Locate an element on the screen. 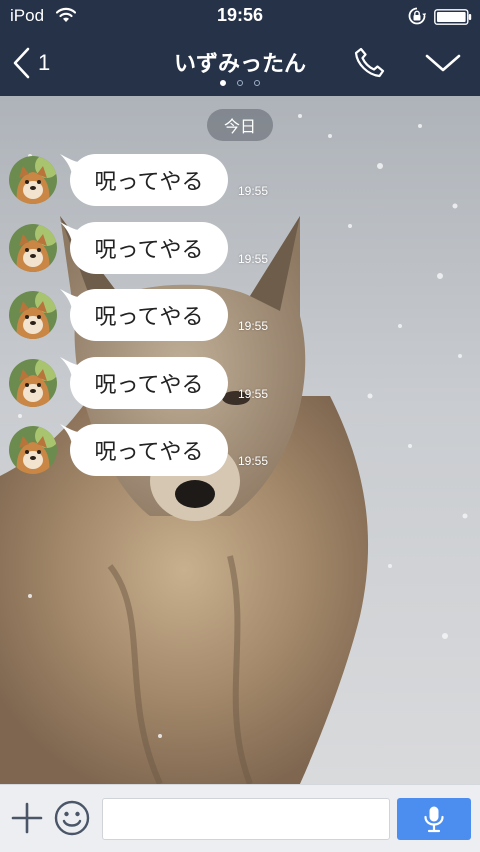 This screenshot has width=480, height=852. header: iPod 19:56 1 いずみったん is located at coordinates (240, 48).